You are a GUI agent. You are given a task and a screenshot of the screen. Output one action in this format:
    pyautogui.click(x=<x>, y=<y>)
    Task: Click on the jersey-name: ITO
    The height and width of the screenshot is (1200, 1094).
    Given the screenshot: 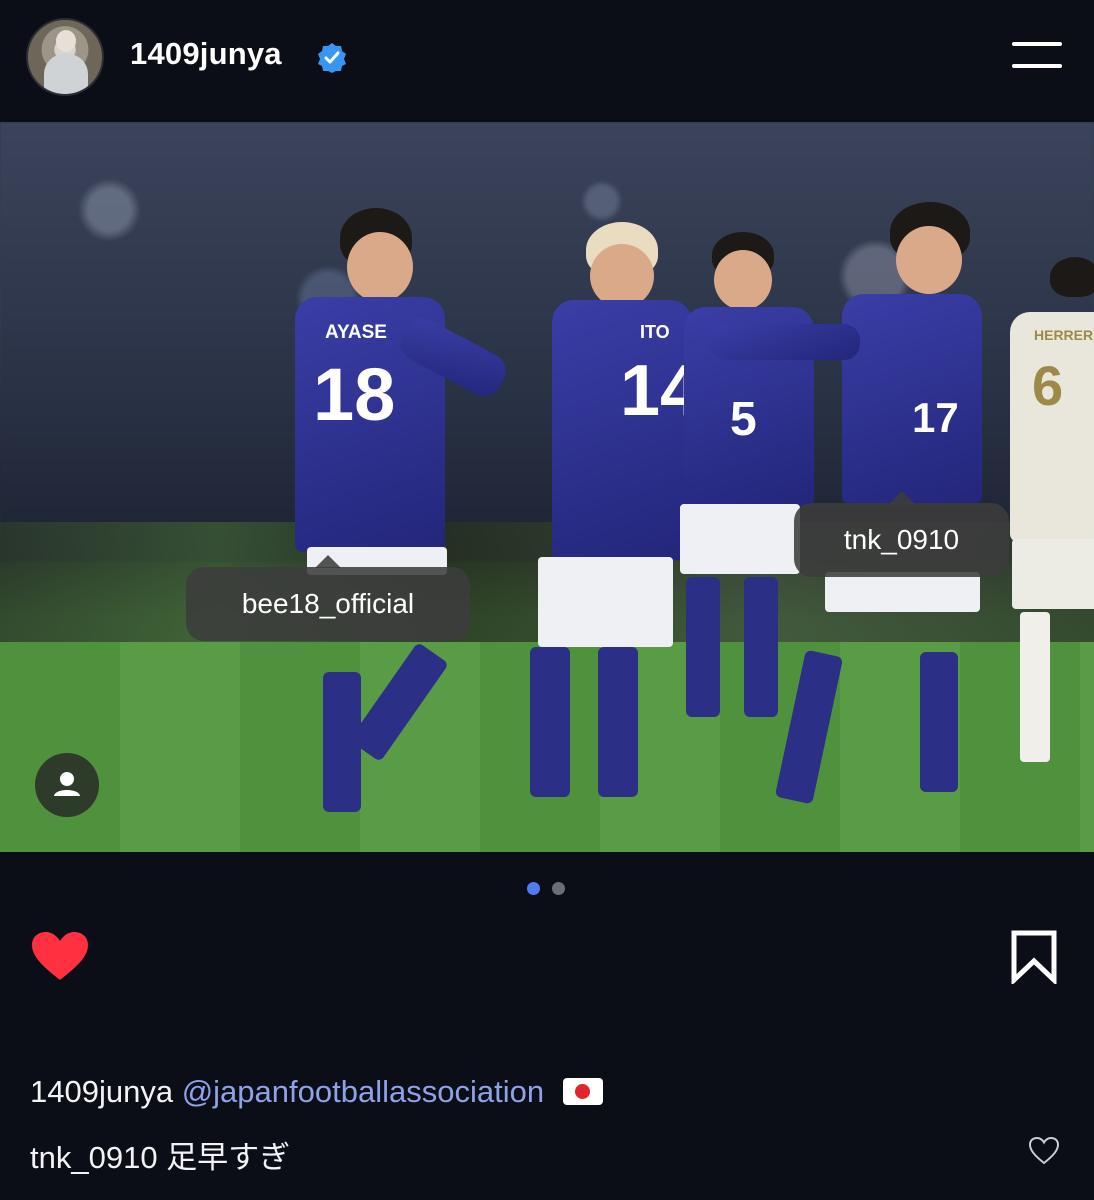 What is the action you would take?
    pyautogui.click(x=655, y=332)
    